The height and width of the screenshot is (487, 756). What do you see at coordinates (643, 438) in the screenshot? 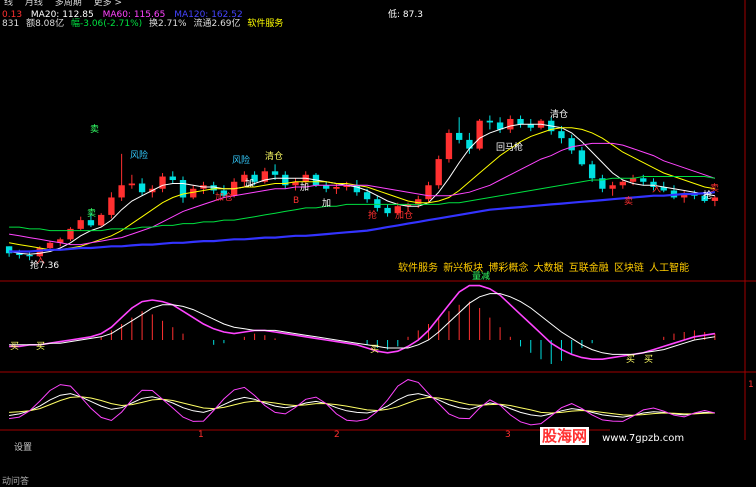
I see `watermark-url: www.7gpzb.com` at bounding box center [643, 438].